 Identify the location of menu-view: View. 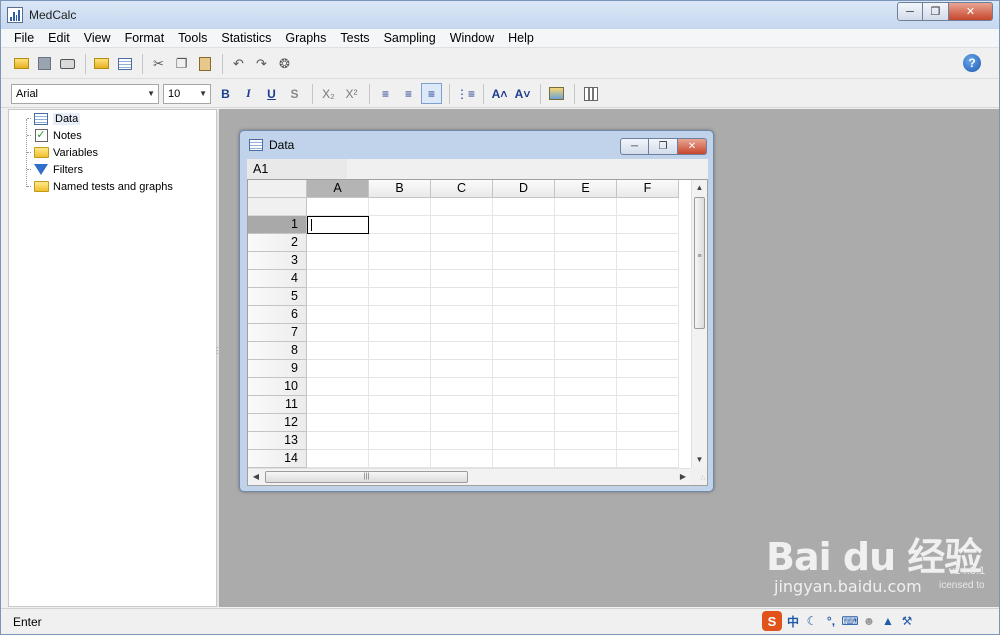
(97, 38).